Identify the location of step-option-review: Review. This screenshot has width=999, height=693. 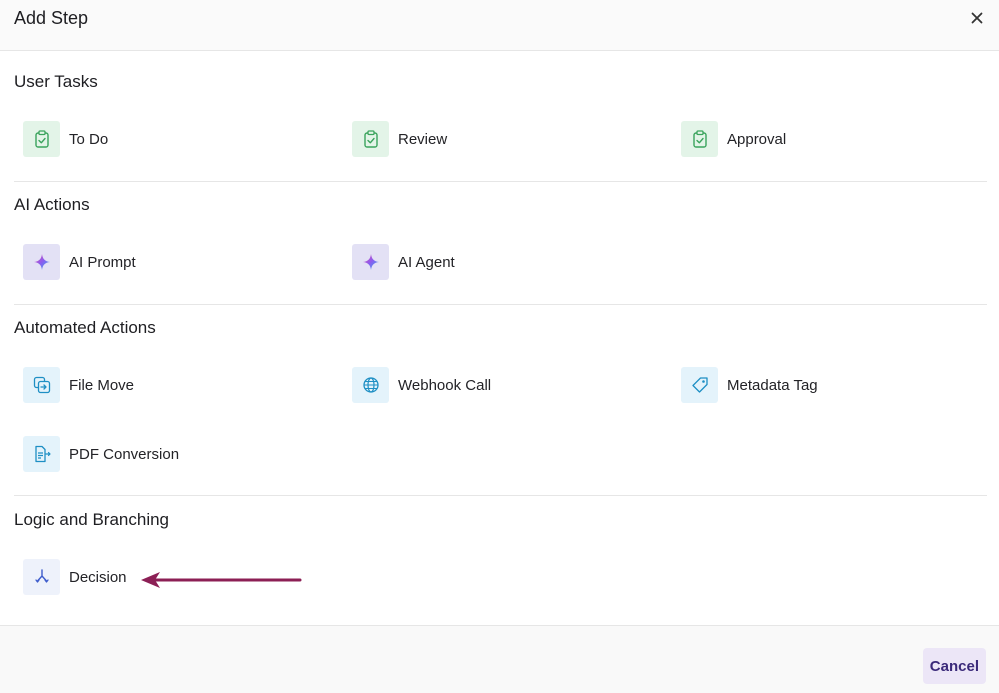
(399, 139).